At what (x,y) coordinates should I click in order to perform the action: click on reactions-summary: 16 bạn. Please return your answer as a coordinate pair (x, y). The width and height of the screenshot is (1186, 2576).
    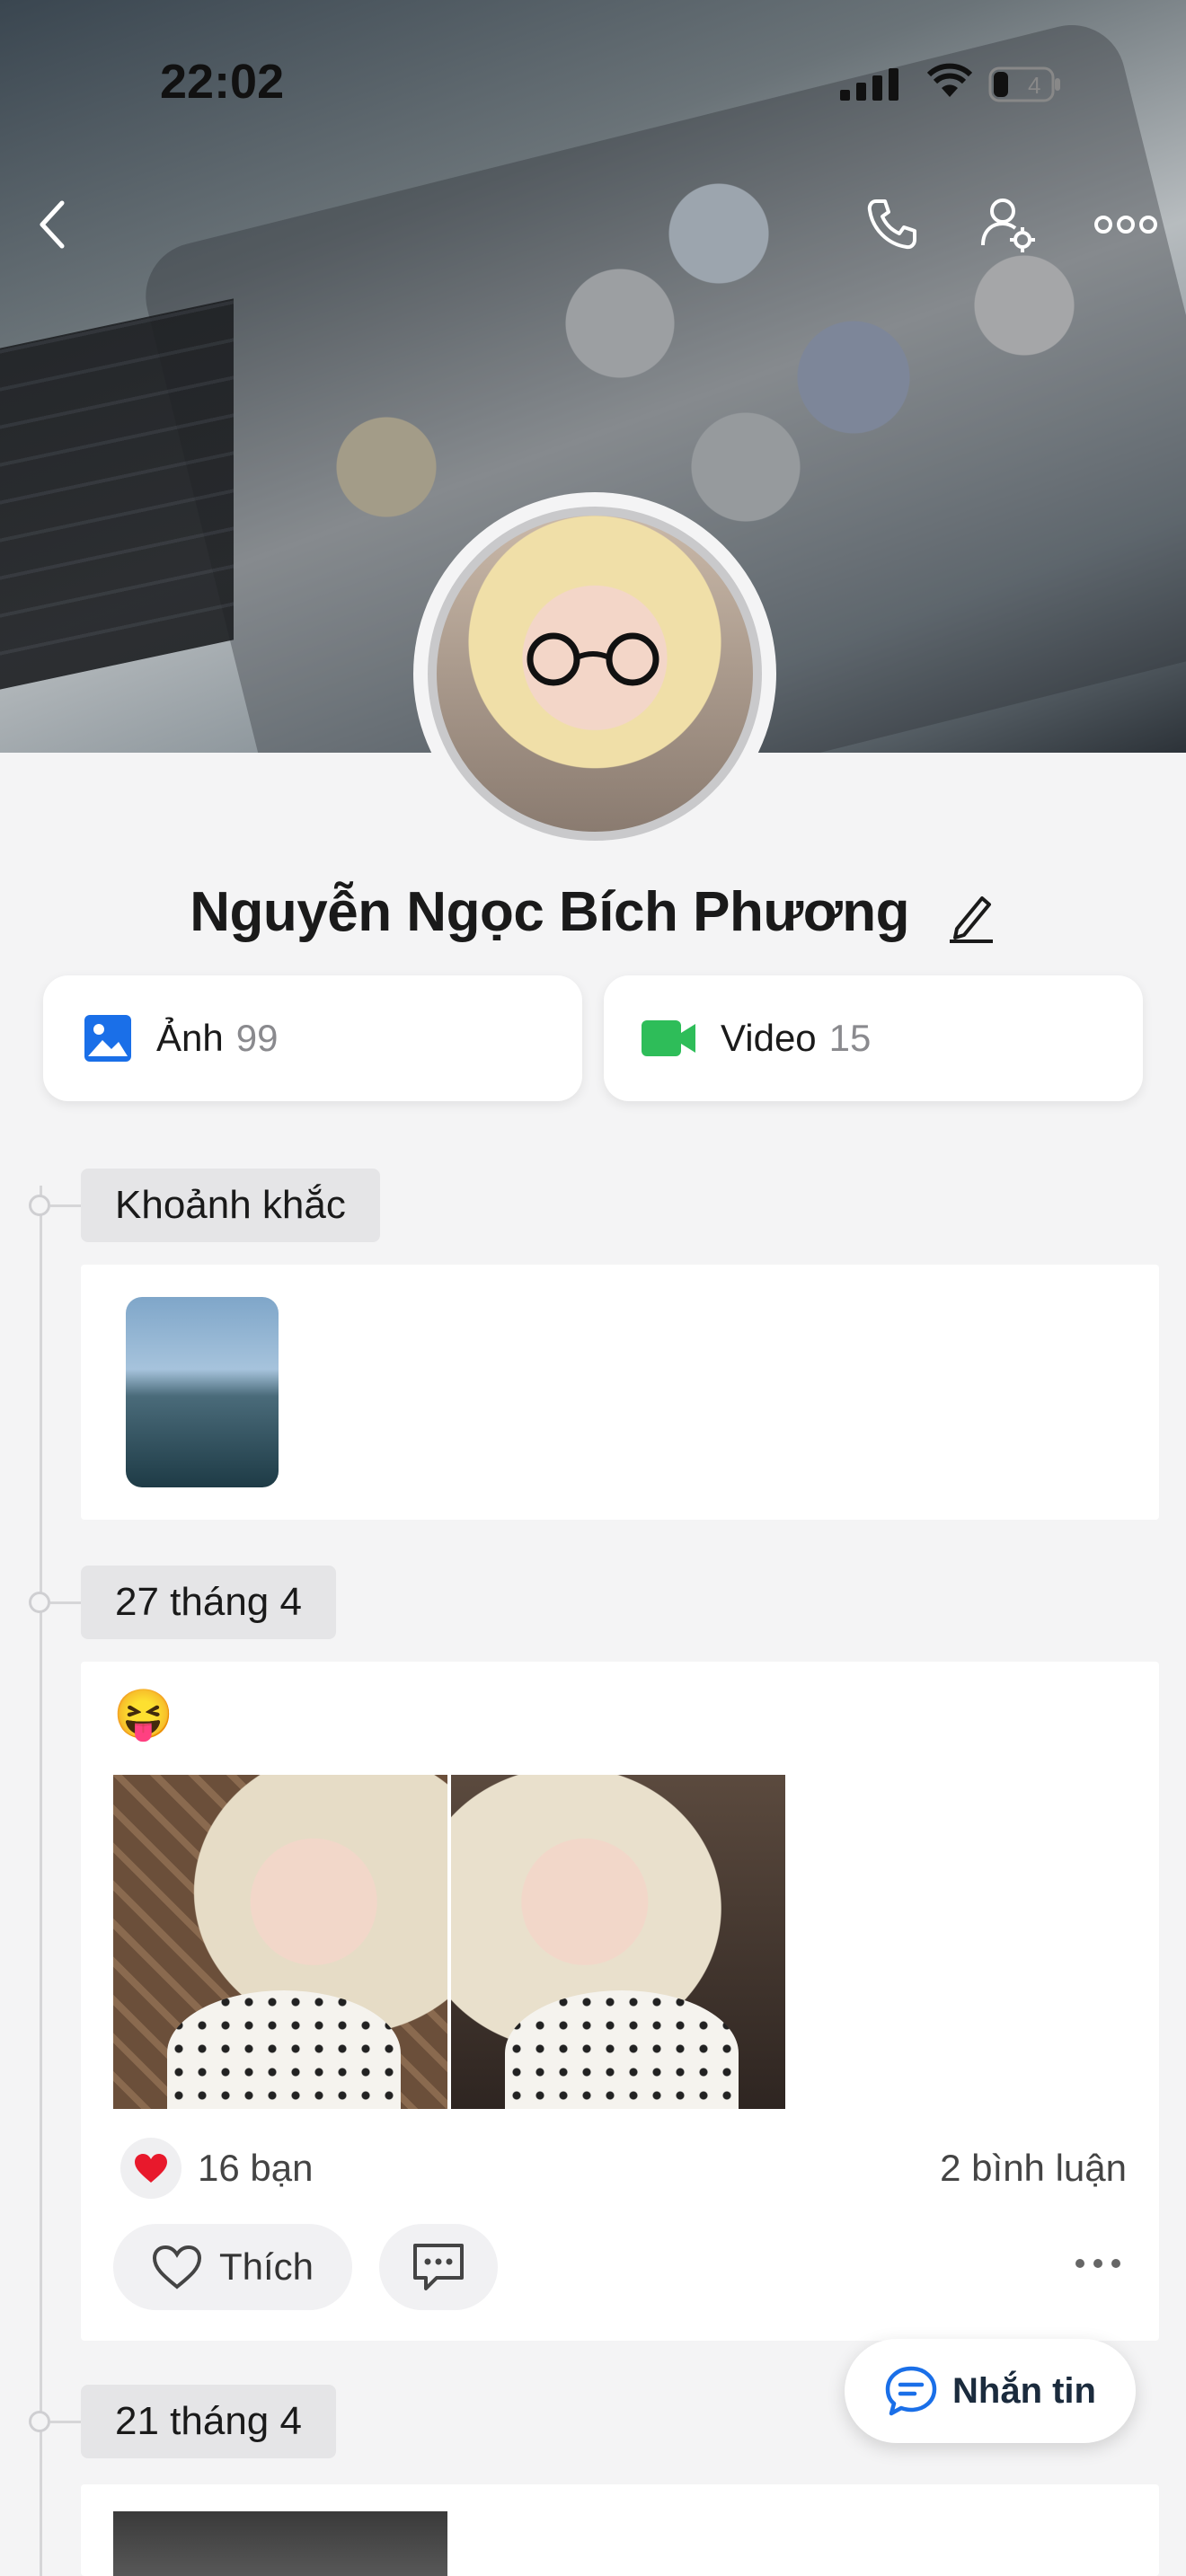
    Looking at the image, I should click on (216, 2168).